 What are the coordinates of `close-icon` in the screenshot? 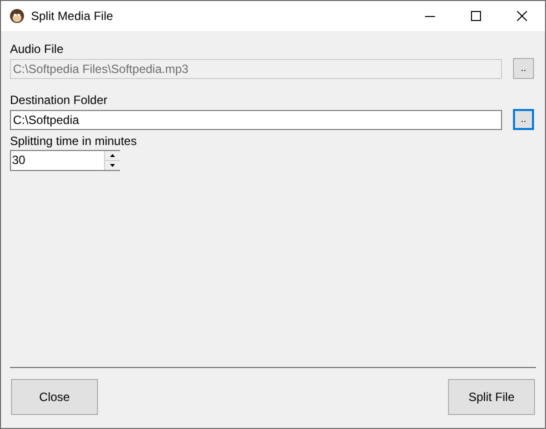 It's located at (522, 16).